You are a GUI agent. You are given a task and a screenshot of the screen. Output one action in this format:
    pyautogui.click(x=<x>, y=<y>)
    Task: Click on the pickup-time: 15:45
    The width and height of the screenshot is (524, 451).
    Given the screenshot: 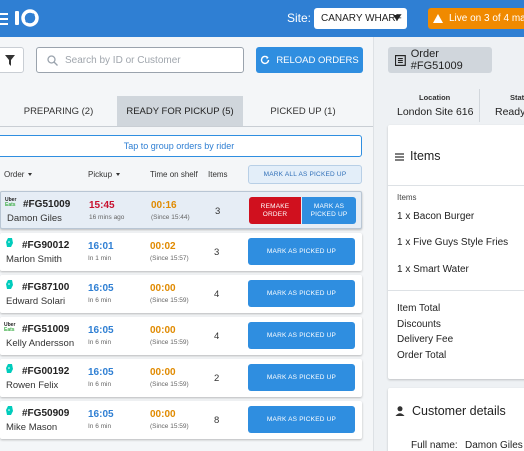 What is the action you would take?
    pyautogui.click(x=102, y=205)
    